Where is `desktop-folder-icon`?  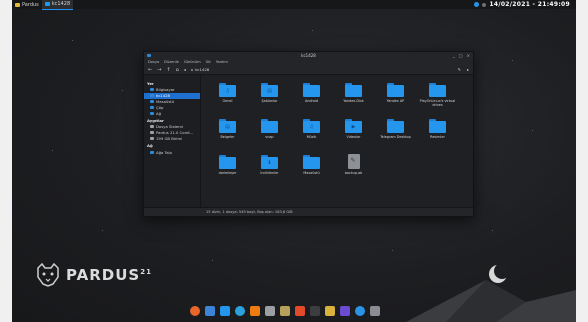 desktop-folder-icon is located at coordinates (152, 101).